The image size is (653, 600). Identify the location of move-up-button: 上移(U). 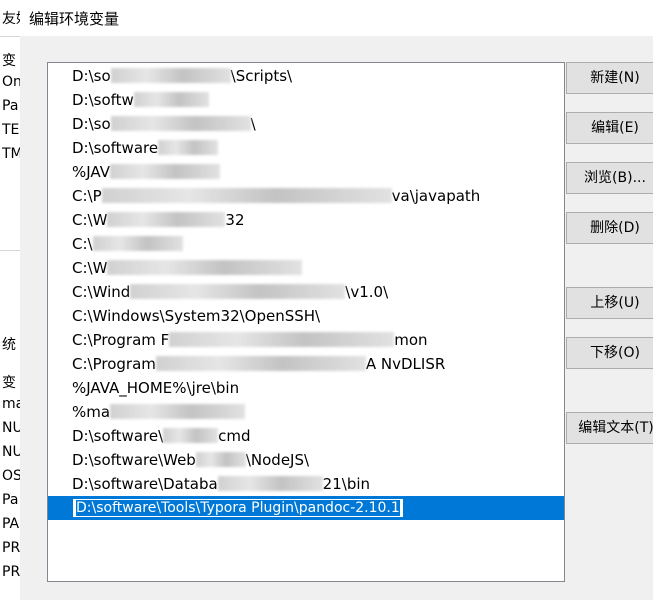
(609, 303).